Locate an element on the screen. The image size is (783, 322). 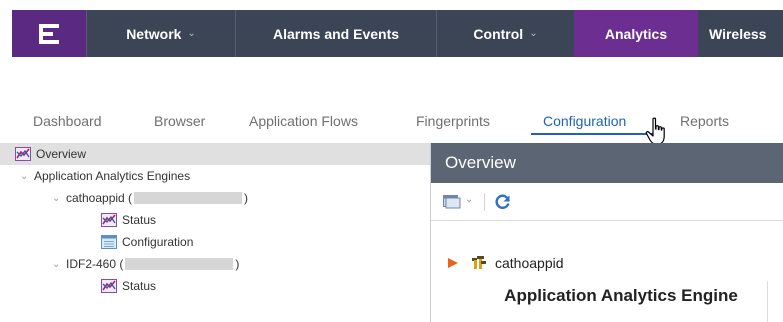
tree-item-configuration: Configuration is located at coordinates (215, 242).